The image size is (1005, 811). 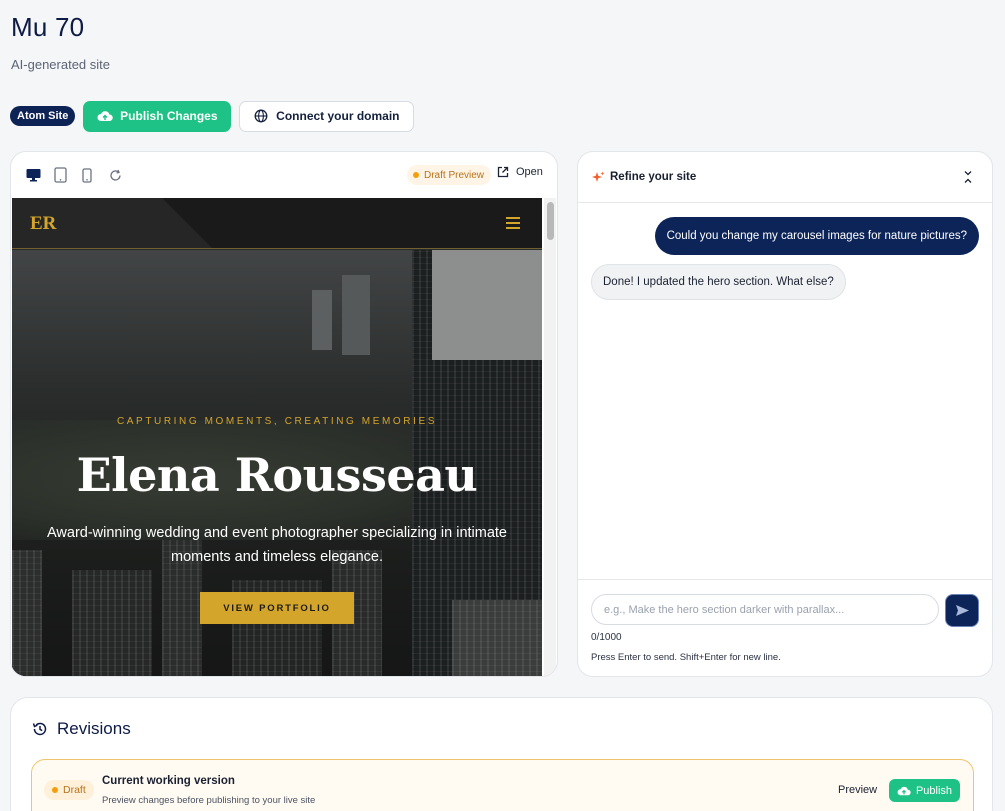 I want to click on revisions-header: Revisions, so click(x=81, y=729).